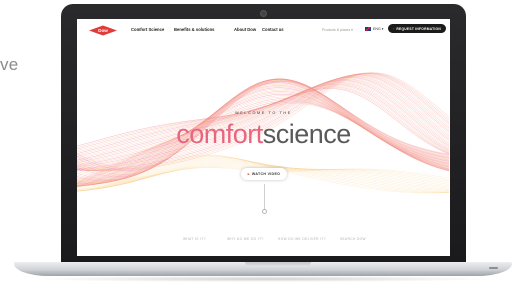  What do you see at coordinates (273, 29) in the screenshot?
I see `nav-contact-us: Contact us` at bounding box center [273, 29].